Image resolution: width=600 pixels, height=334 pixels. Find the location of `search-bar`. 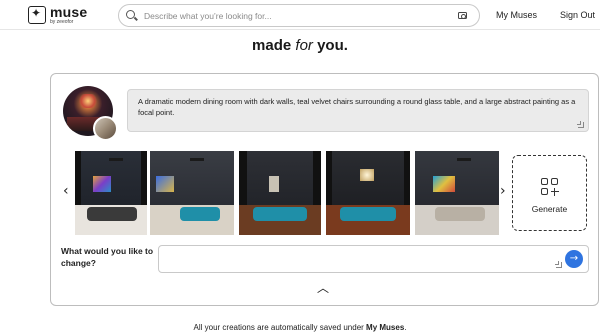

search-bar is located at coordinates (299, 15).